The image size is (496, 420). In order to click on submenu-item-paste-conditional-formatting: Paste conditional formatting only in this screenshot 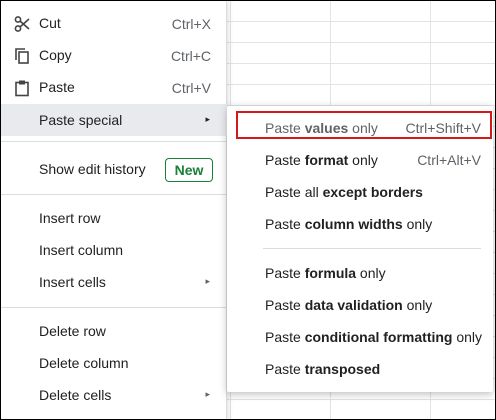, I will do `click(360, 336)`.